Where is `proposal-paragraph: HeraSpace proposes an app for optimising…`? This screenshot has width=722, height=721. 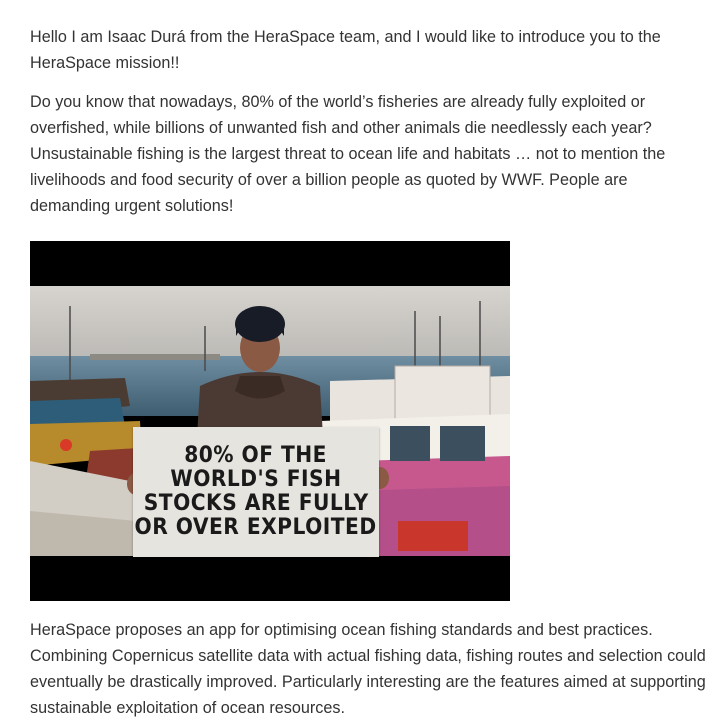 proposal-paragraph: HeraSpace proposes an app for optimising… is located at coordinates (368, 669).